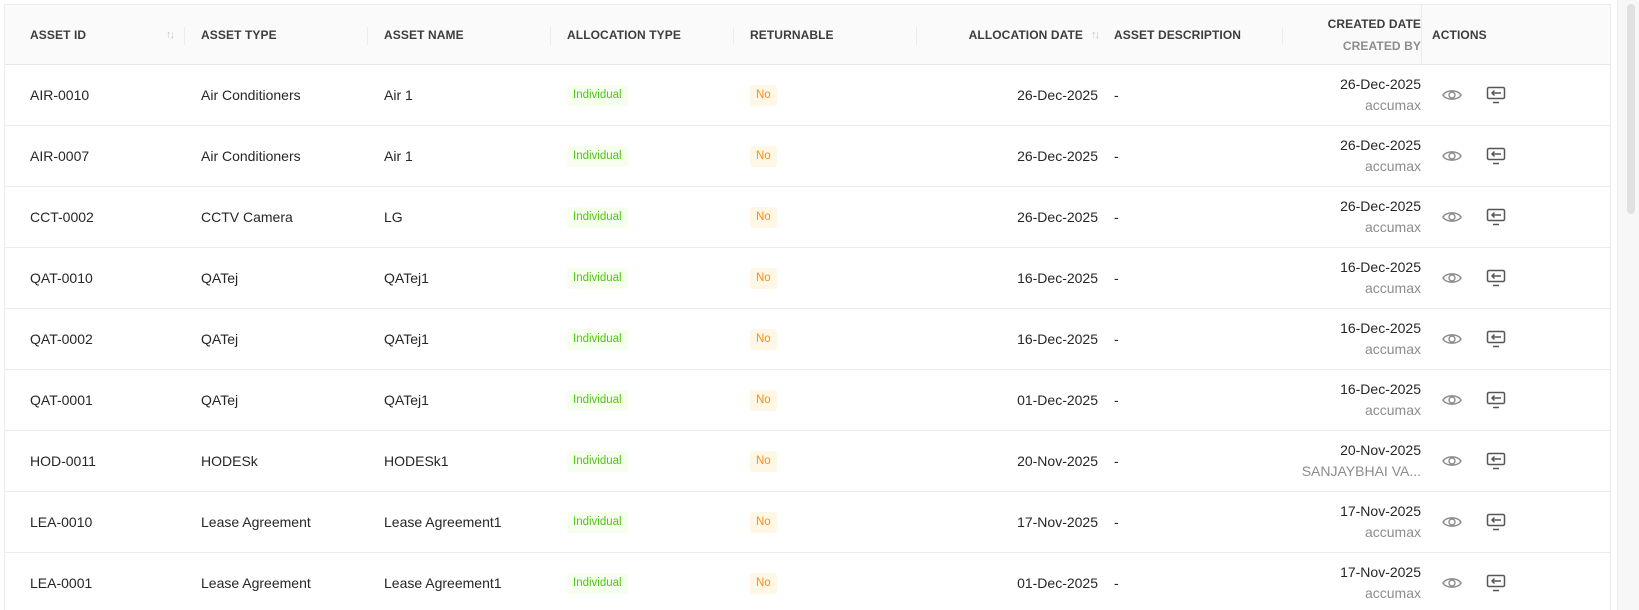 The image size is (1639, 610). I want to click on asset-id-cell: LEA-0010, so click(61, 522).